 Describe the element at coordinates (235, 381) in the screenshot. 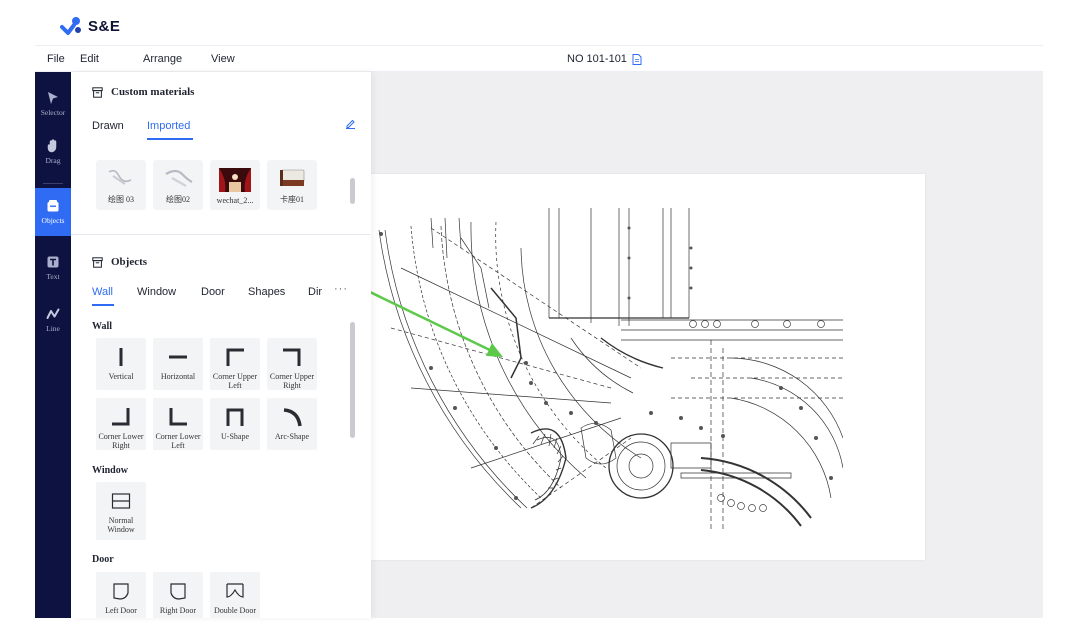

I see `tile-label: Corner Upper Left` at that location.